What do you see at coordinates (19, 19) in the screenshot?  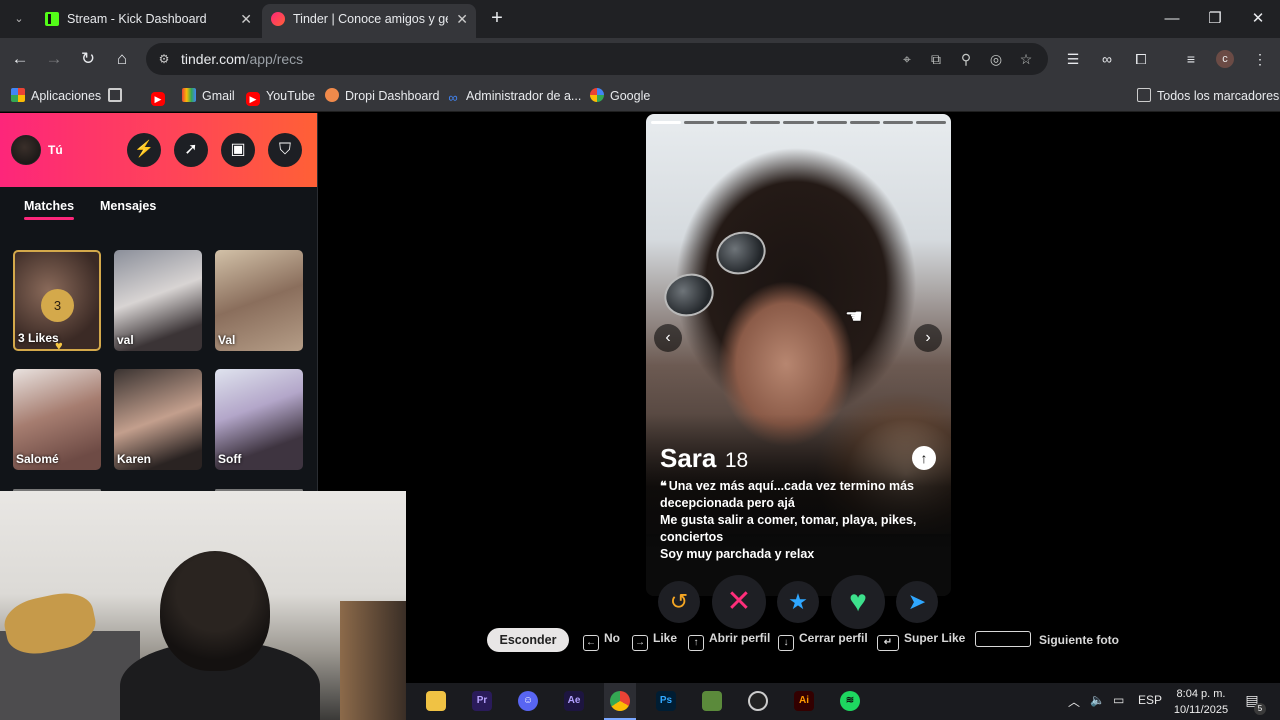 I see `tab-search-icon: ⌄` at bounding box center [19, 19].